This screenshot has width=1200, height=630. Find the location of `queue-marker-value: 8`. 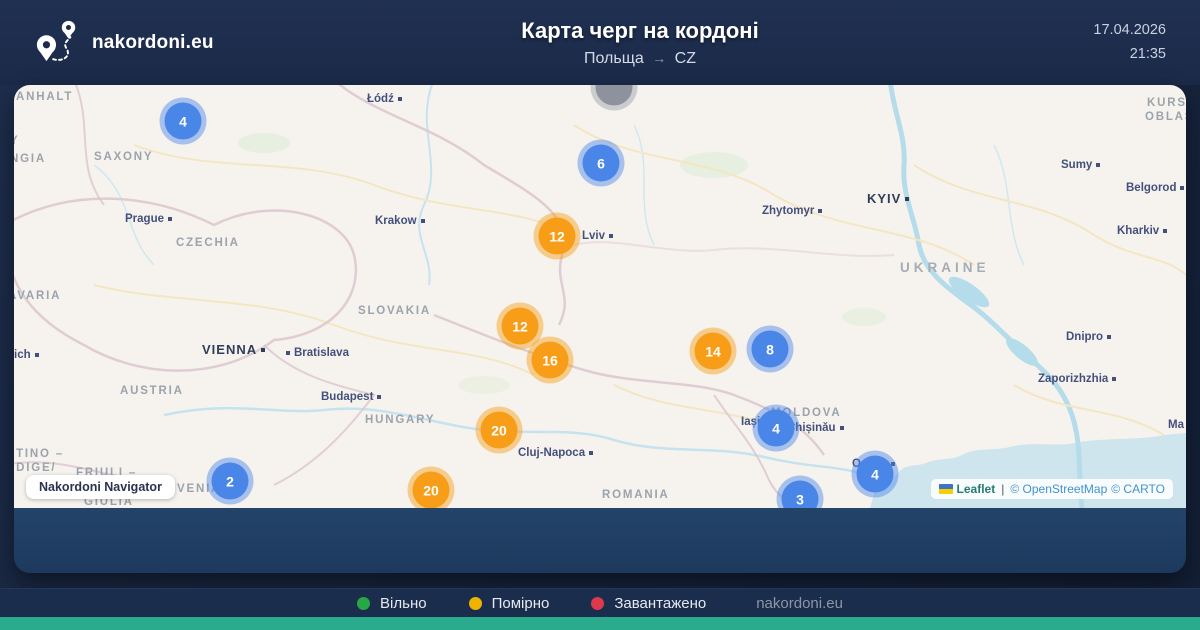

queue-marker-value: 8 is located at coordinates (770, 349).